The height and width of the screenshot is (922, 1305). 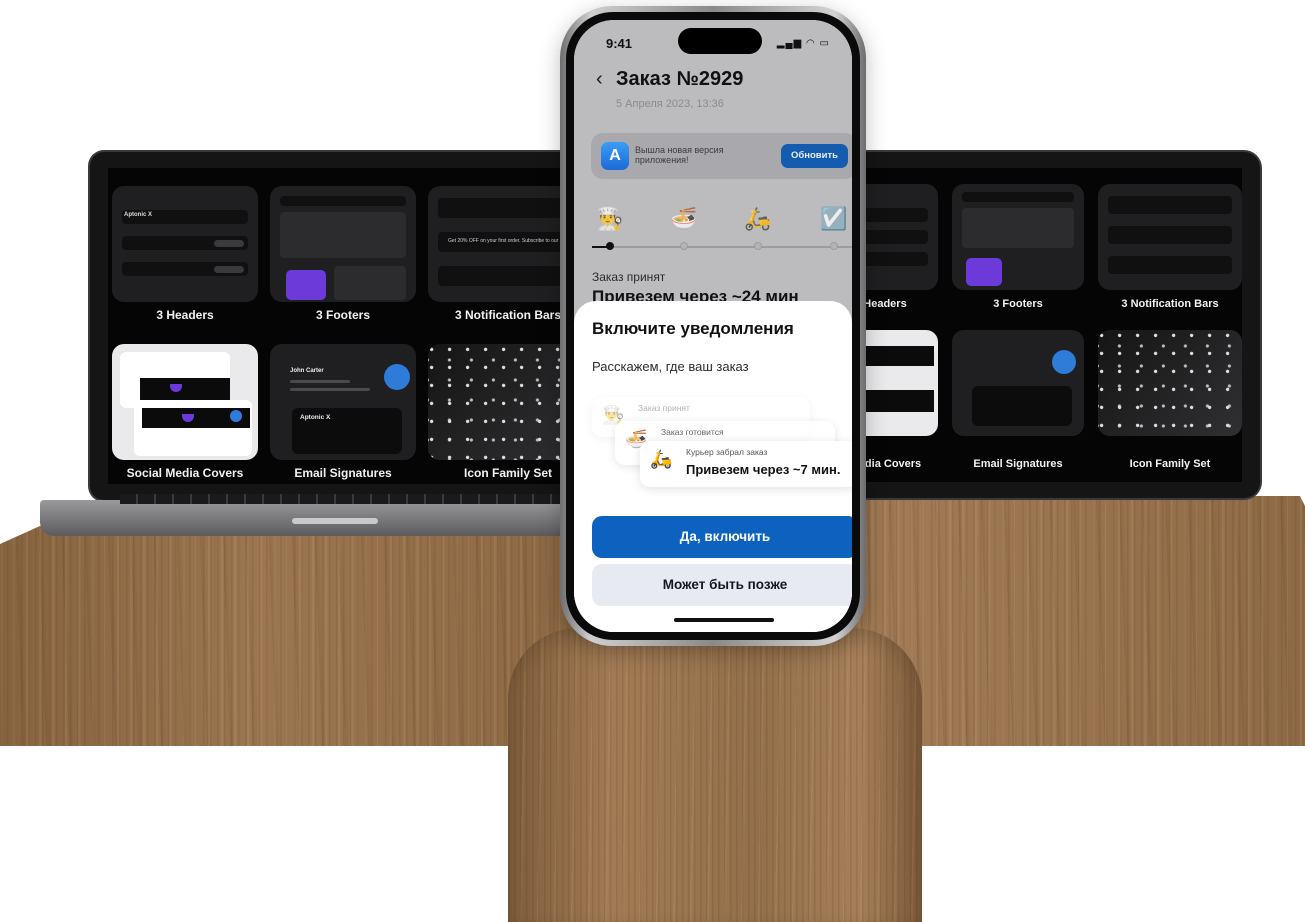 I want to click on sheet-subtitle: Расскажем, где ваш заказ, so click(x=670, y=366).